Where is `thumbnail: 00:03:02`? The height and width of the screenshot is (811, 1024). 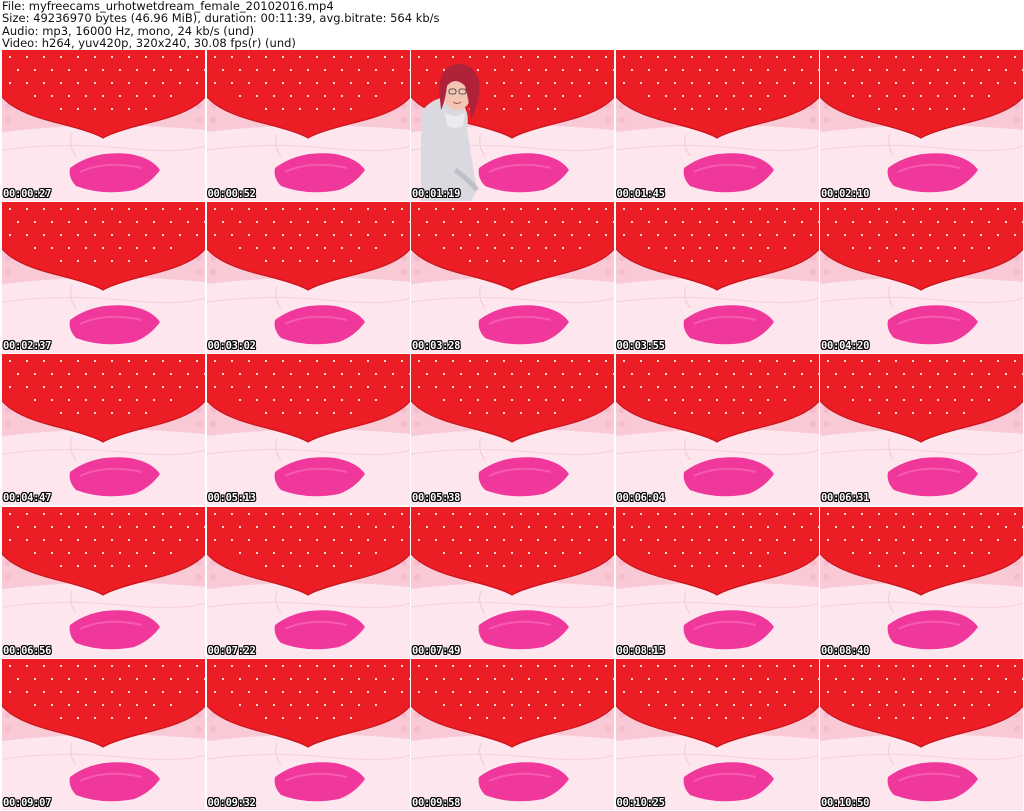 thumbnail: 00:03:02 is located at coordinates (308, 278).